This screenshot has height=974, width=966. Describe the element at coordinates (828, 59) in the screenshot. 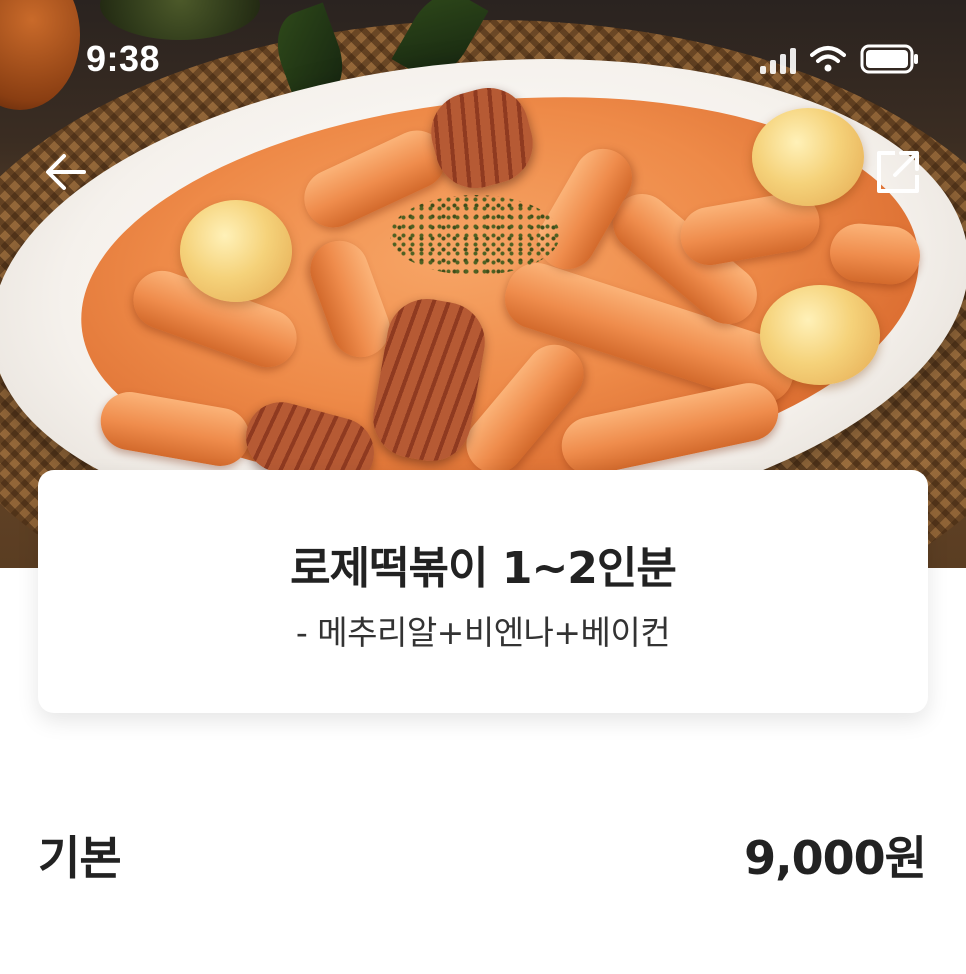

I see `wifi-icon` at that location.